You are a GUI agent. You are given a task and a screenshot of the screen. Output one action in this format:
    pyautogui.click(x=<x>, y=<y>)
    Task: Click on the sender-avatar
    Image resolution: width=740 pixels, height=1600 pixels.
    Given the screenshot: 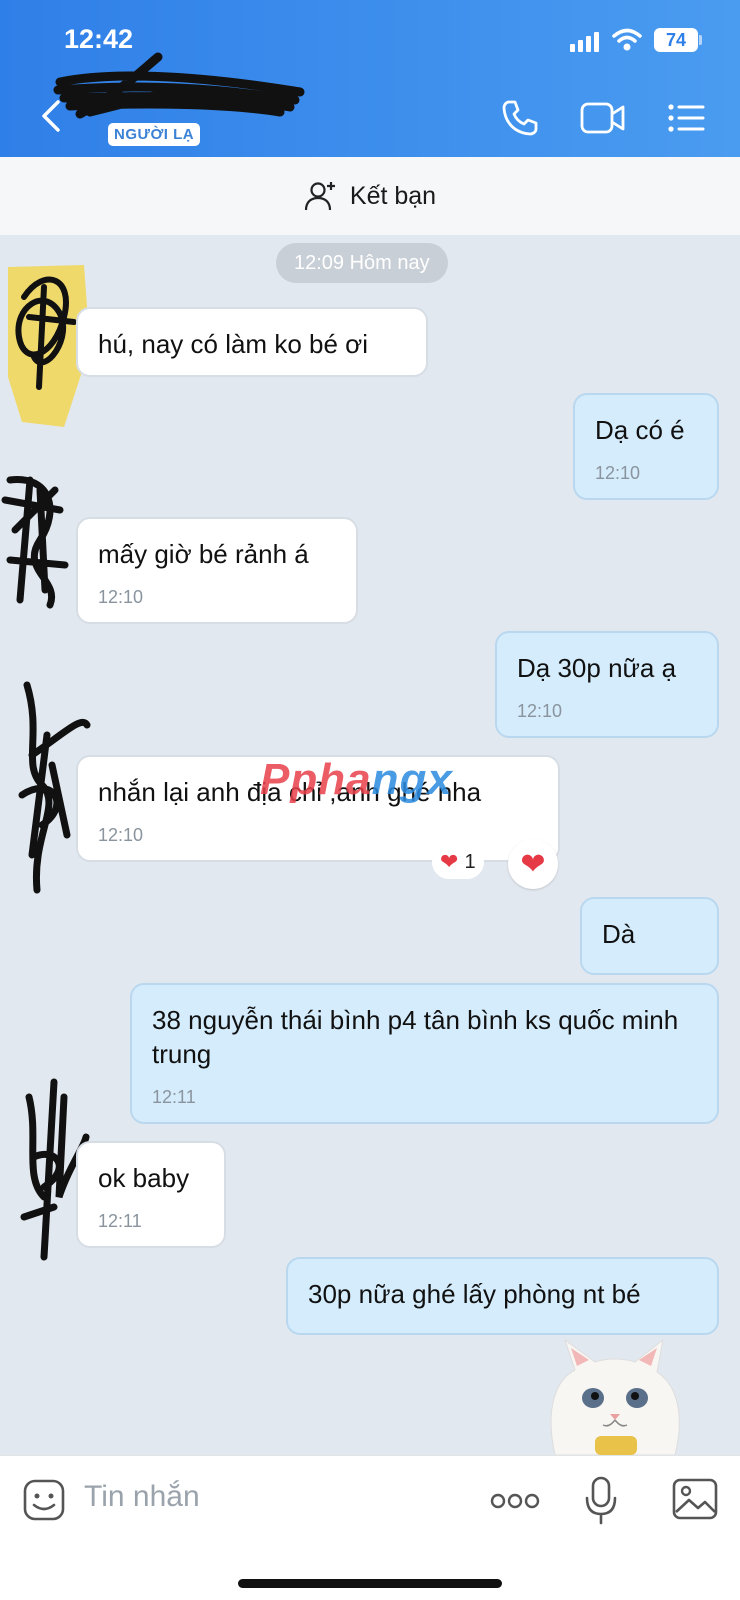 What is the action you would take?
    pyautogui.click(x=35, y=542)
    